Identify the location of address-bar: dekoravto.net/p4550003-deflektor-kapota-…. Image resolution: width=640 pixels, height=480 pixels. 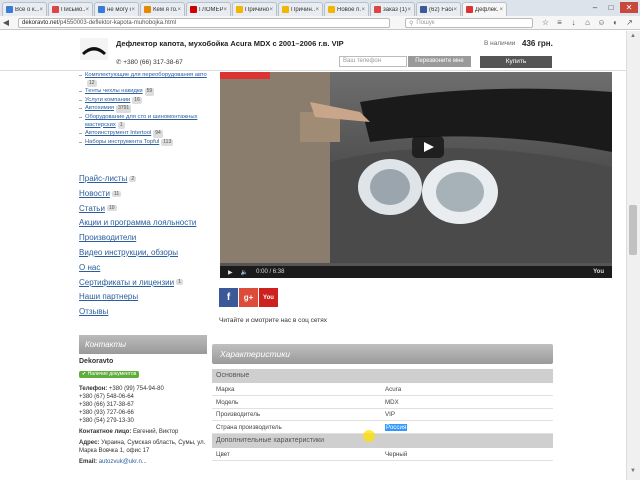
(204, 23).